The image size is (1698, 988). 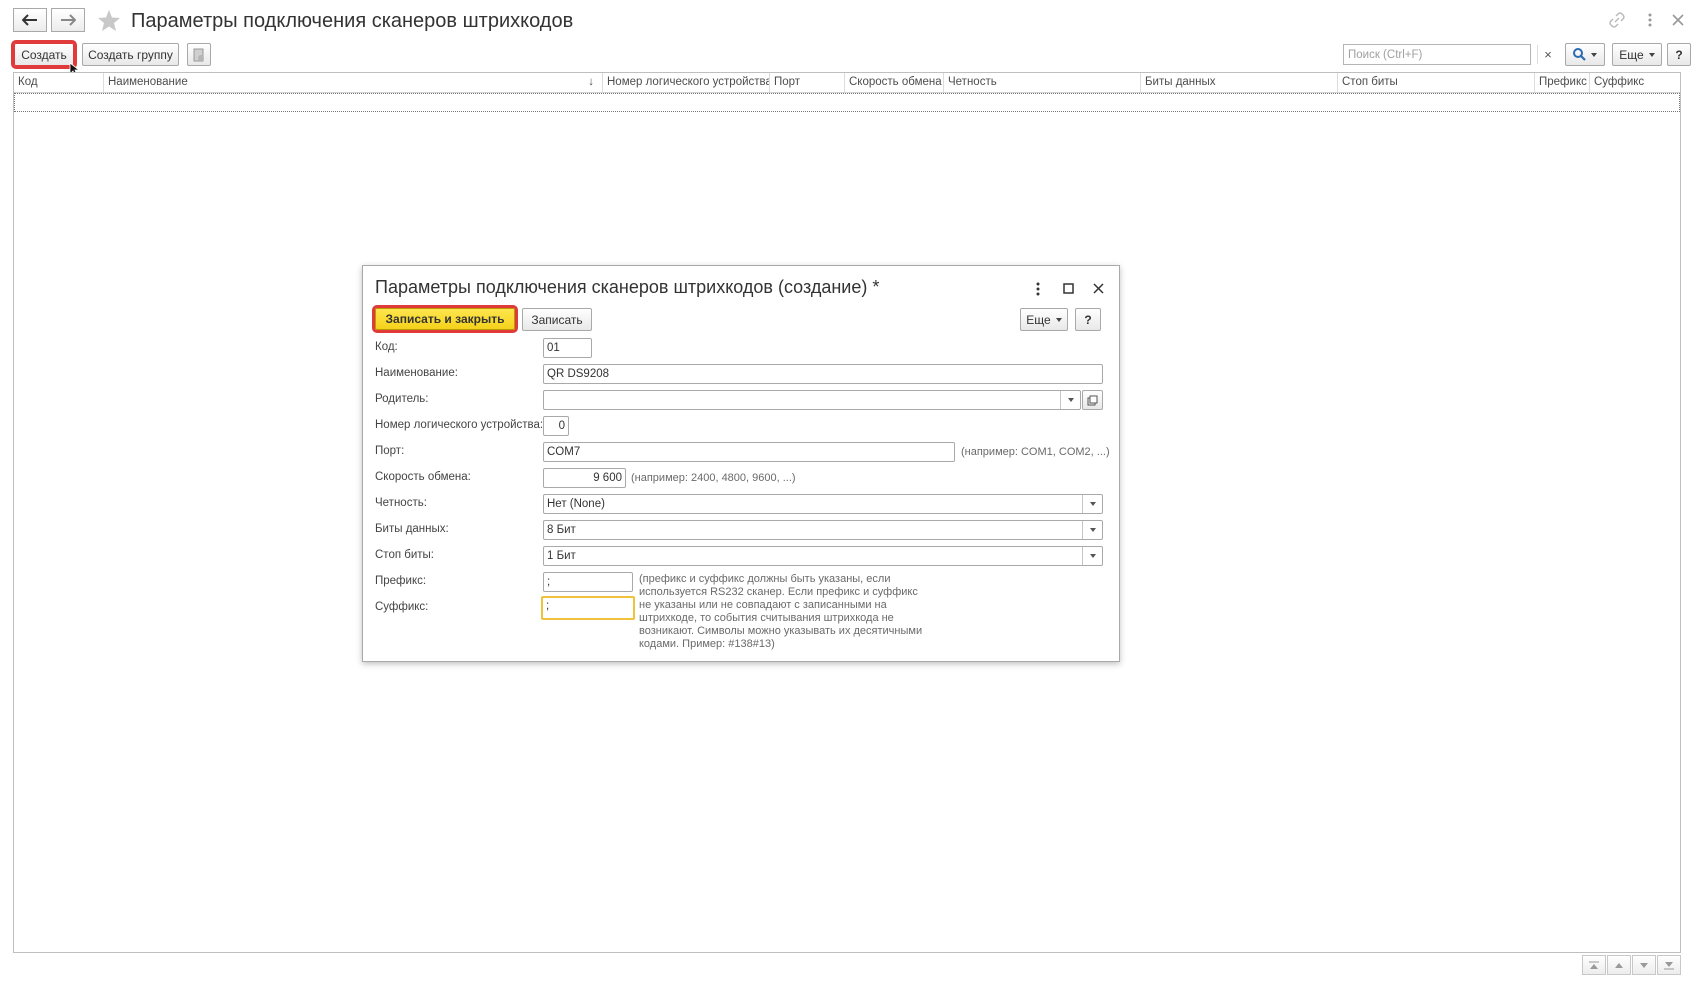 I want to click on speed-hint: (например: 2400, 4800, 9600, ...), so click(x=713, y=478).